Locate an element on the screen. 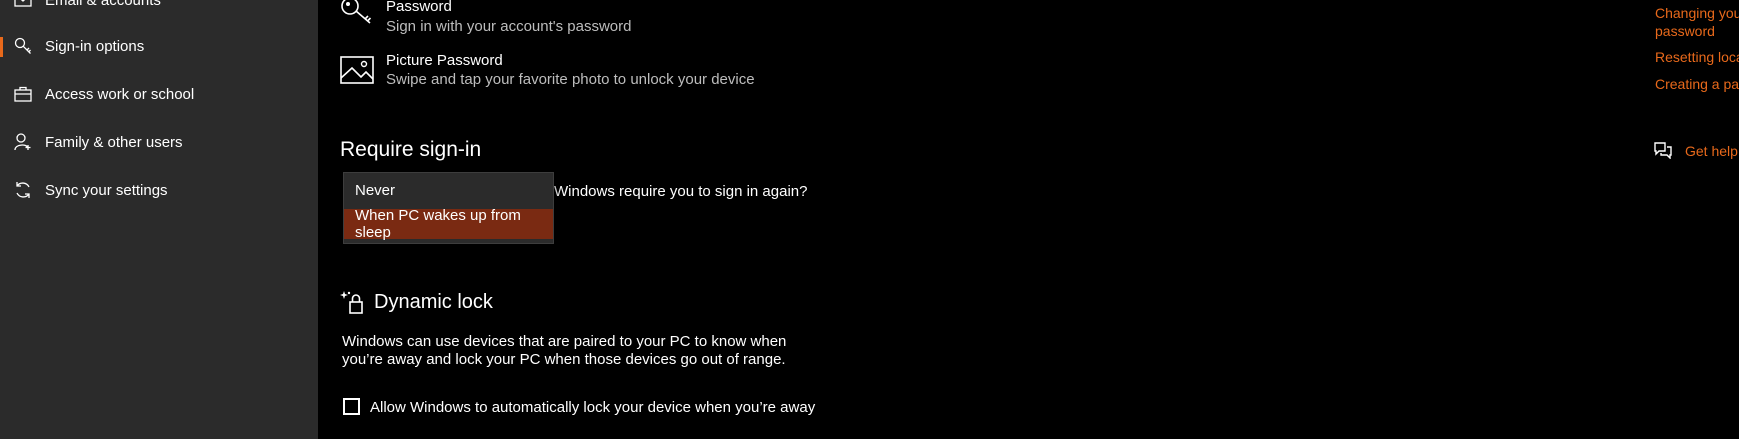  dropdown-option-wake-from-sleep: When PC wakes up from sleep is located at coordinates (448, 224).